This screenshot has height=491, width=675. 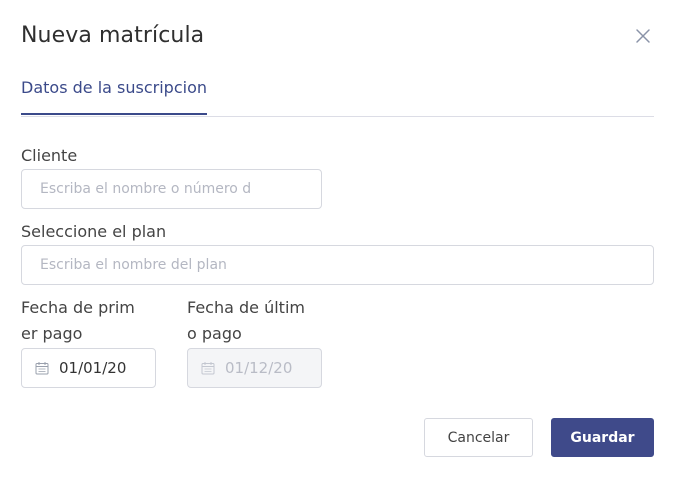 I want to click on save-button: Guardar, so click(x=602, y=437).